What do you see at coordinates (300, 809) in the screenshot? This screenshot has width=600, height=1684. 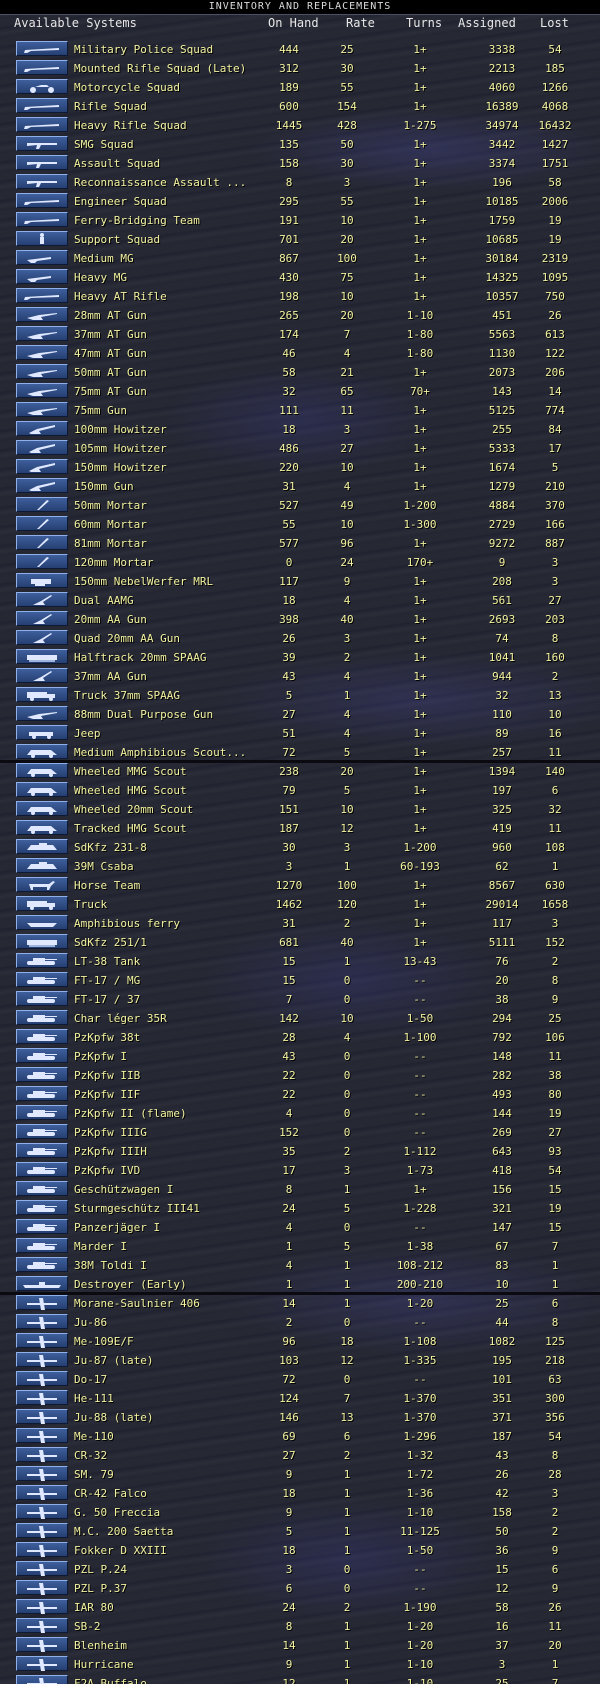 I see `inventory-row: Wheeled 20mm Scout 151 10 1+ 325 32` at bounding box center [300, 809].